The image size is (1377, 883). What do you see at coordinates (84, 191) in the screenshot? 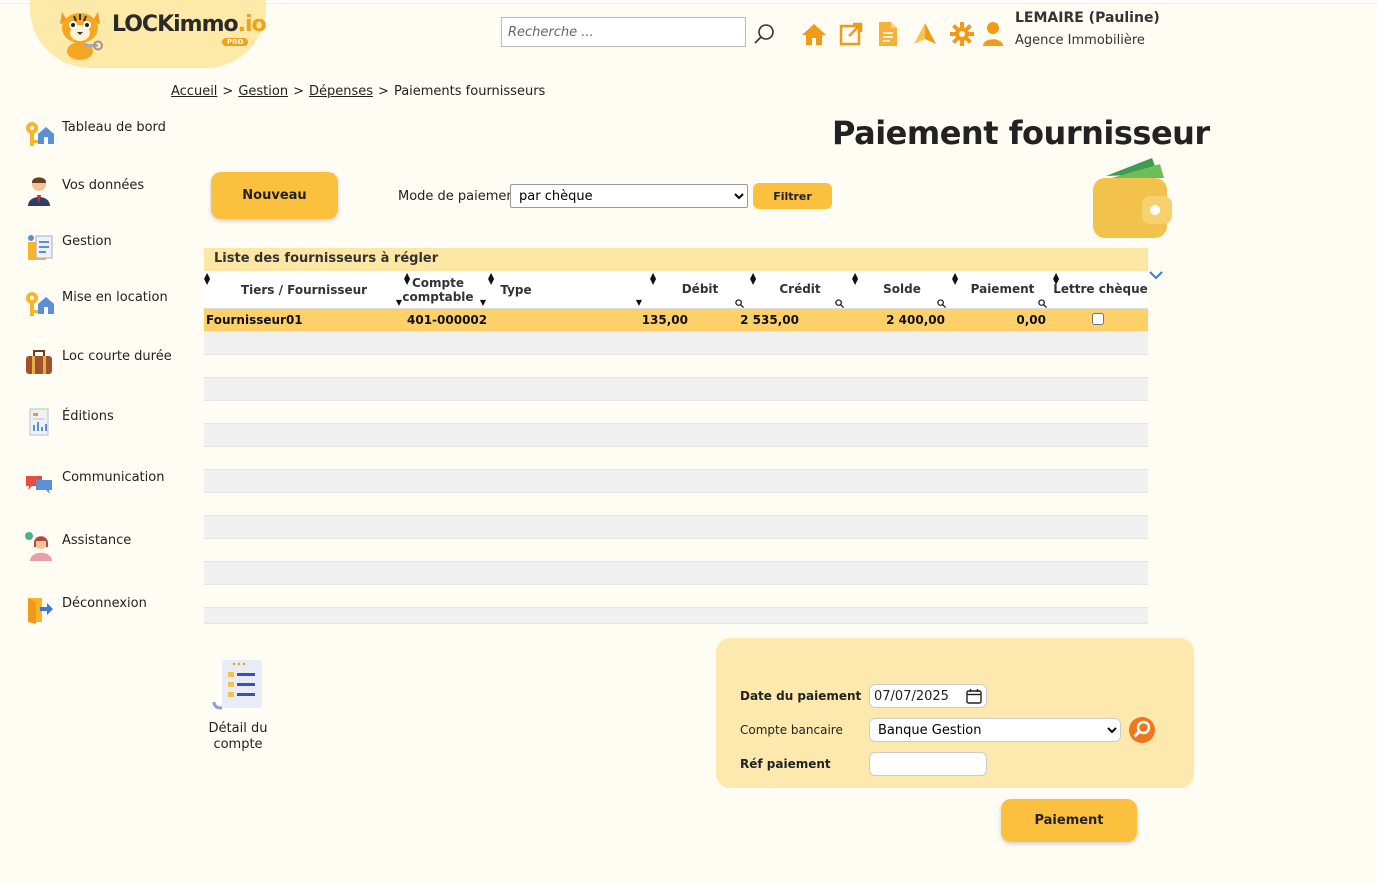
I see `sidebar-item-vos-donnees: Vos données` at bounding box center [84, 191].